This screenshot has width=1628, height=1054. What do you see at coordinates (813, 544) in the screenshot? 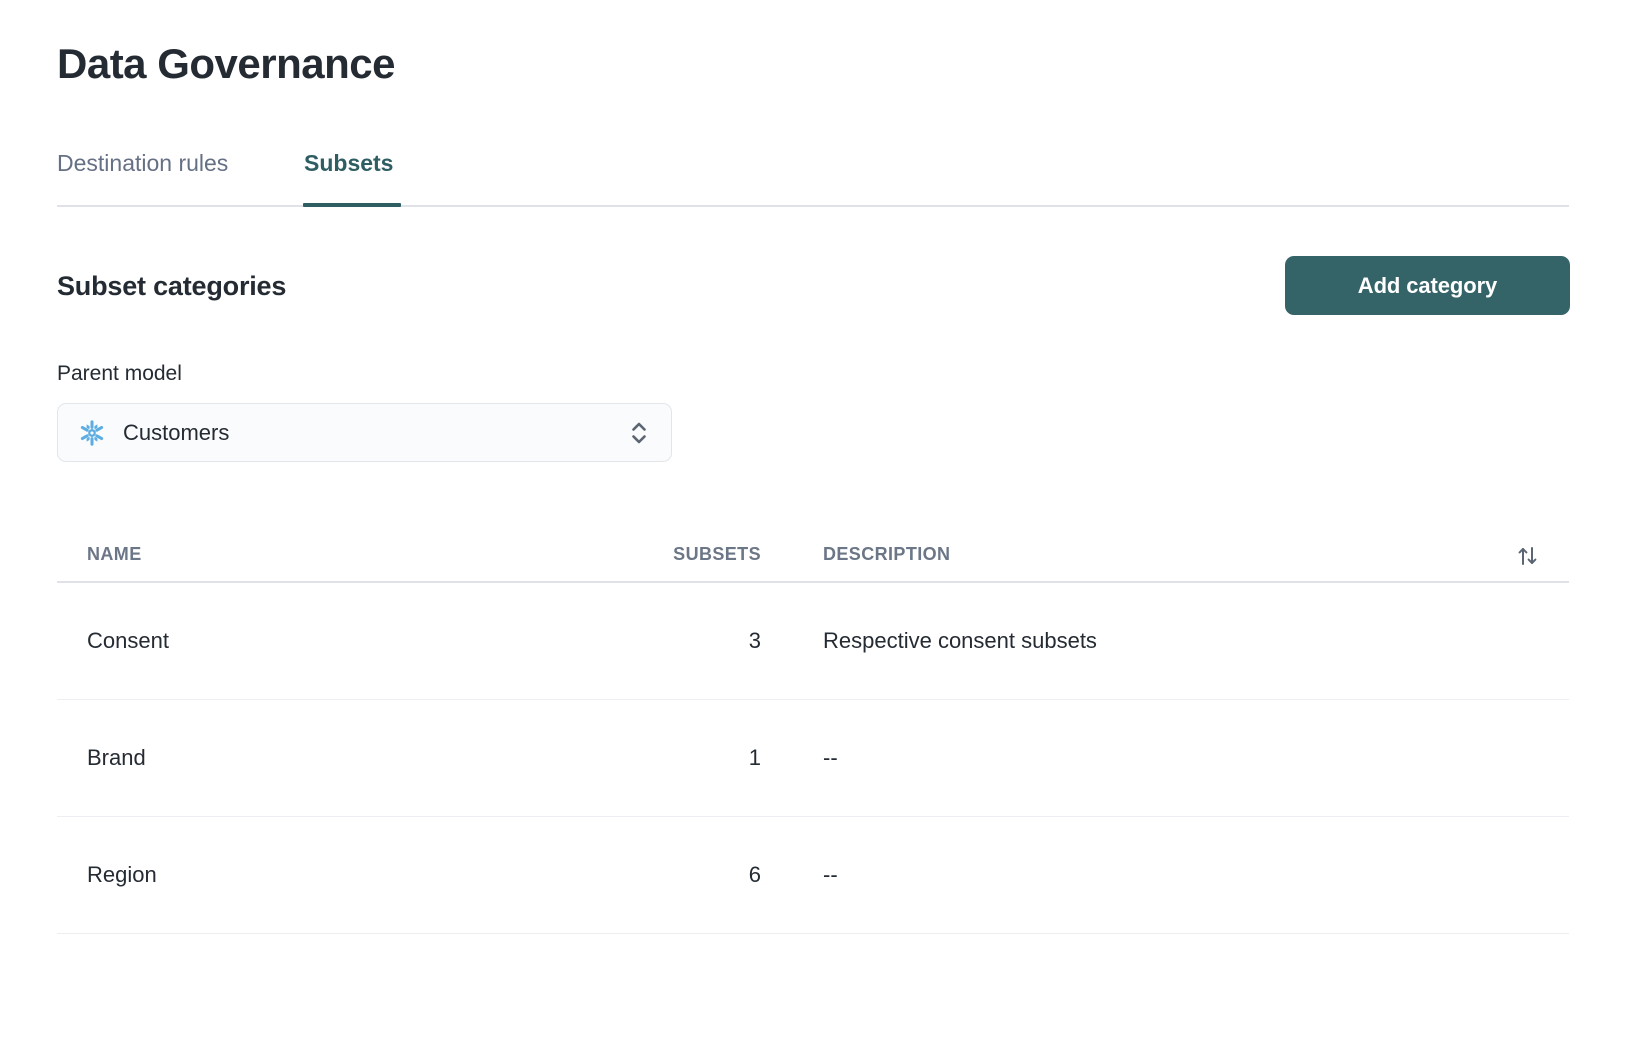
I see `table-header-row: NAME SUBSETS DESCRIPTION` at bounding box center [813, 544].